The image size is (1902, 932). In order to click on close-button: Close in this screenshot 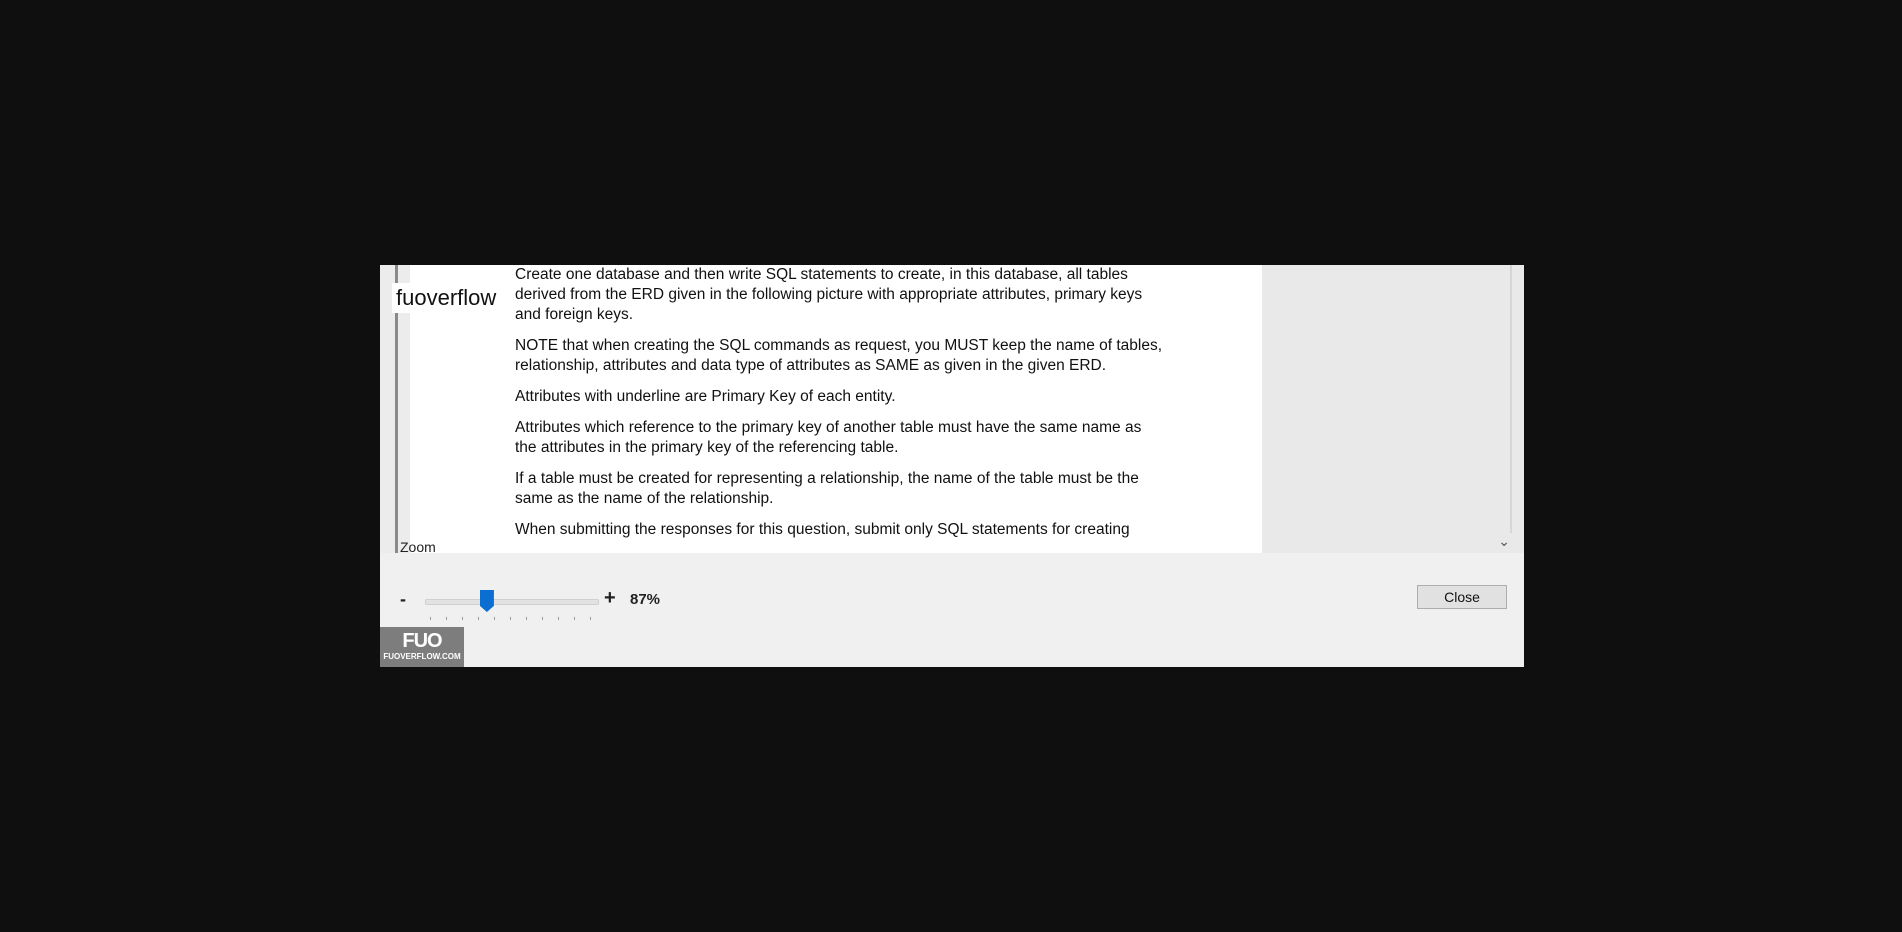, I will do `click(1462, 597)`.